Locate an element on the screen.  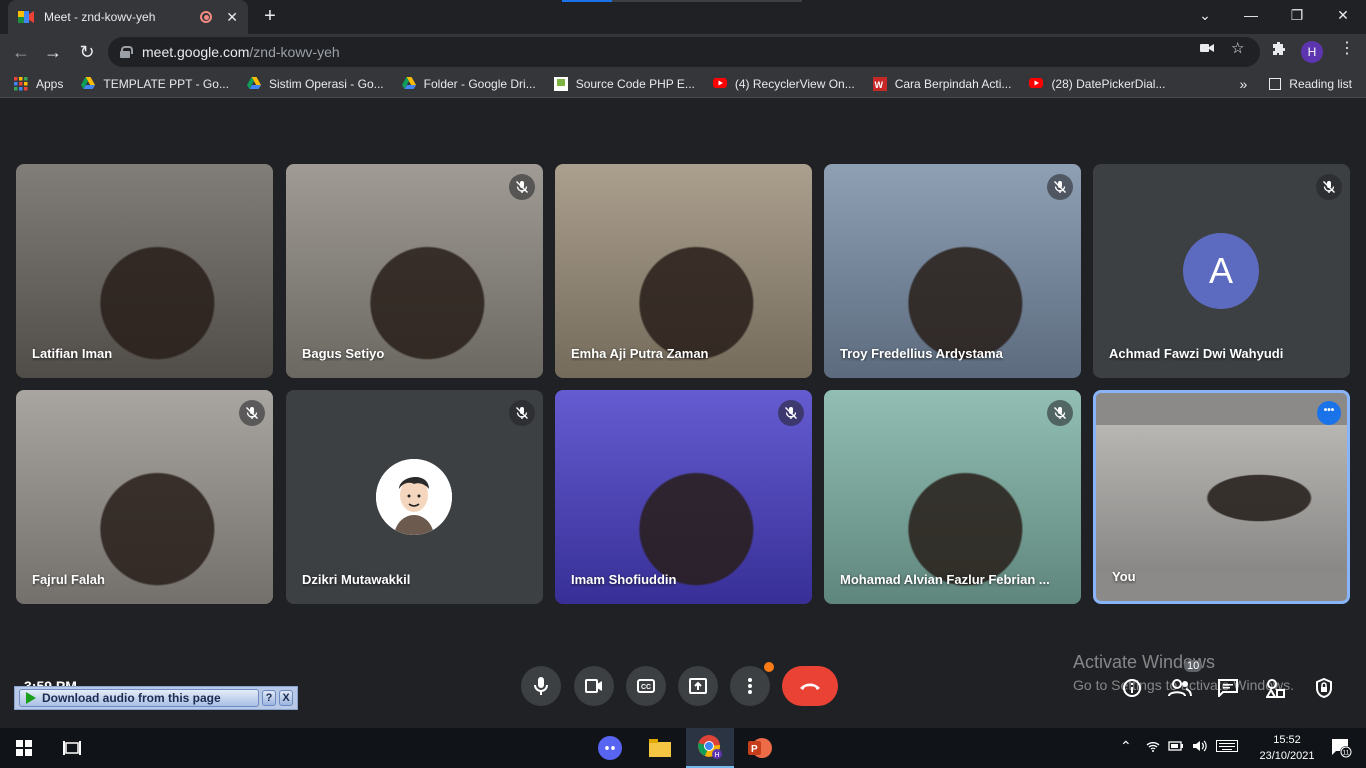
start-button is located at coordinates (24, 748).